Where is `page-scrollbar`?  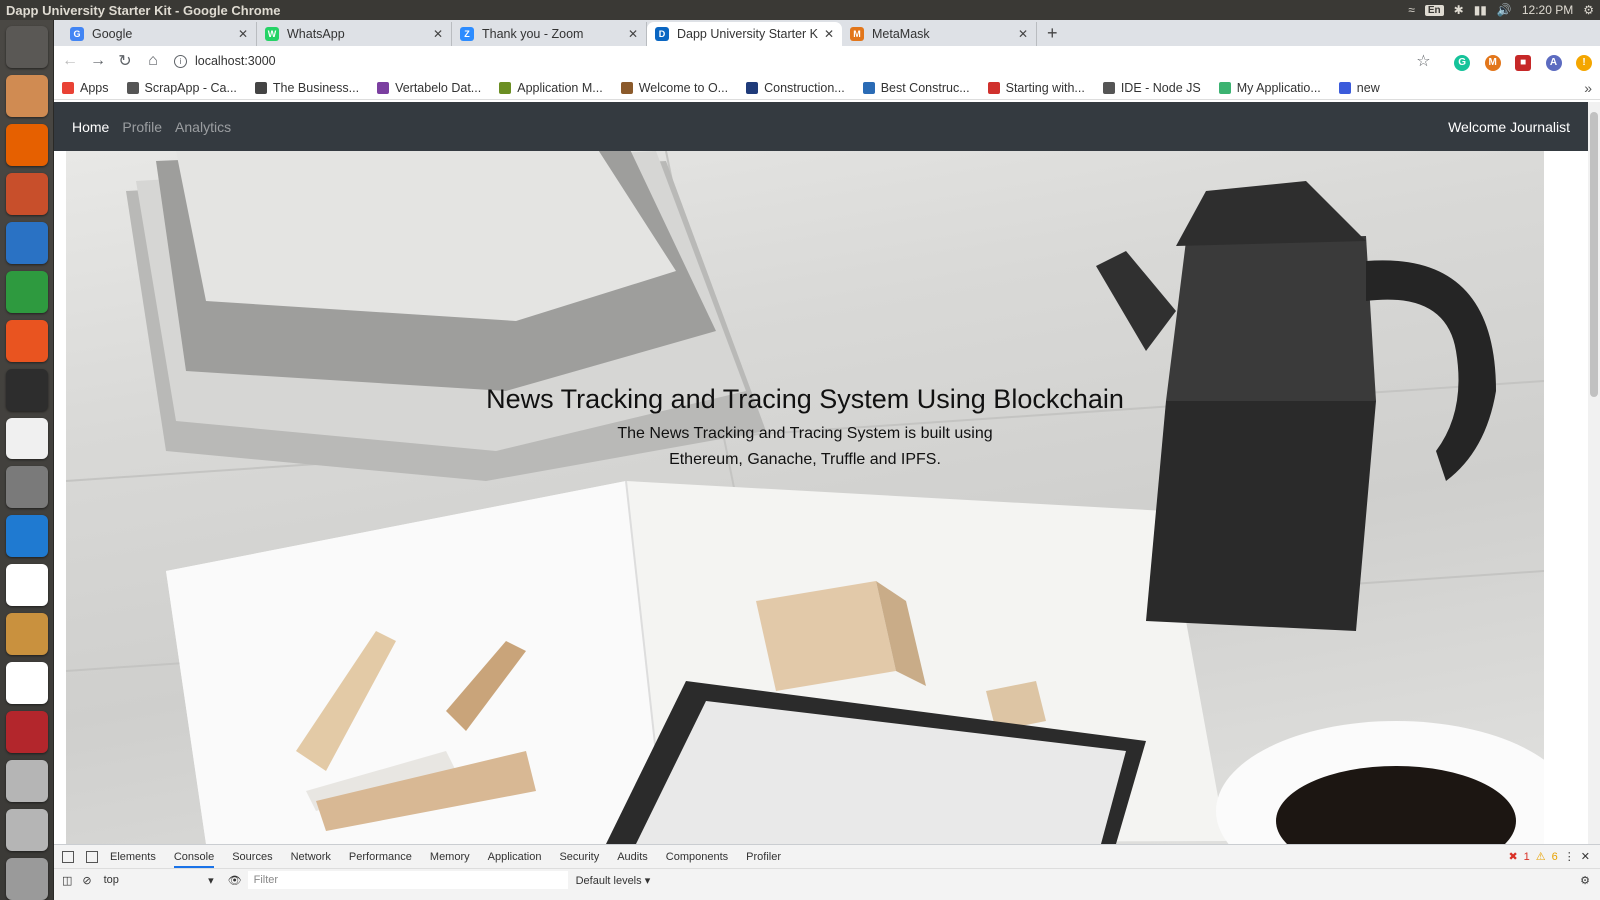 page-scrollbar is located at coordinates (1594, 473).